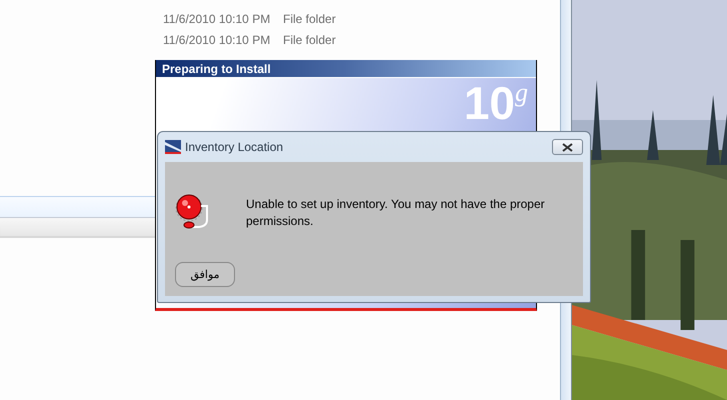 The width and height of the screenshot is (727, 400). I want to click on dialog-title: Inventory Location, so click(234, 147).